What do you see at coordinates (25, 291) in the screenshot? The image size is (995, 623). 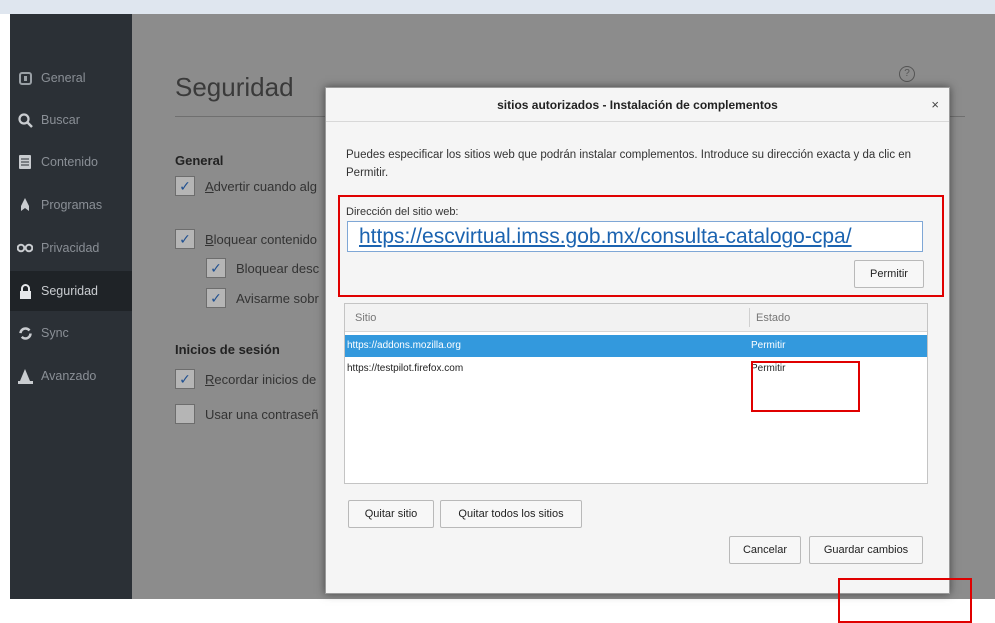 I see `lock-icon` at bounding box center [25, 291].